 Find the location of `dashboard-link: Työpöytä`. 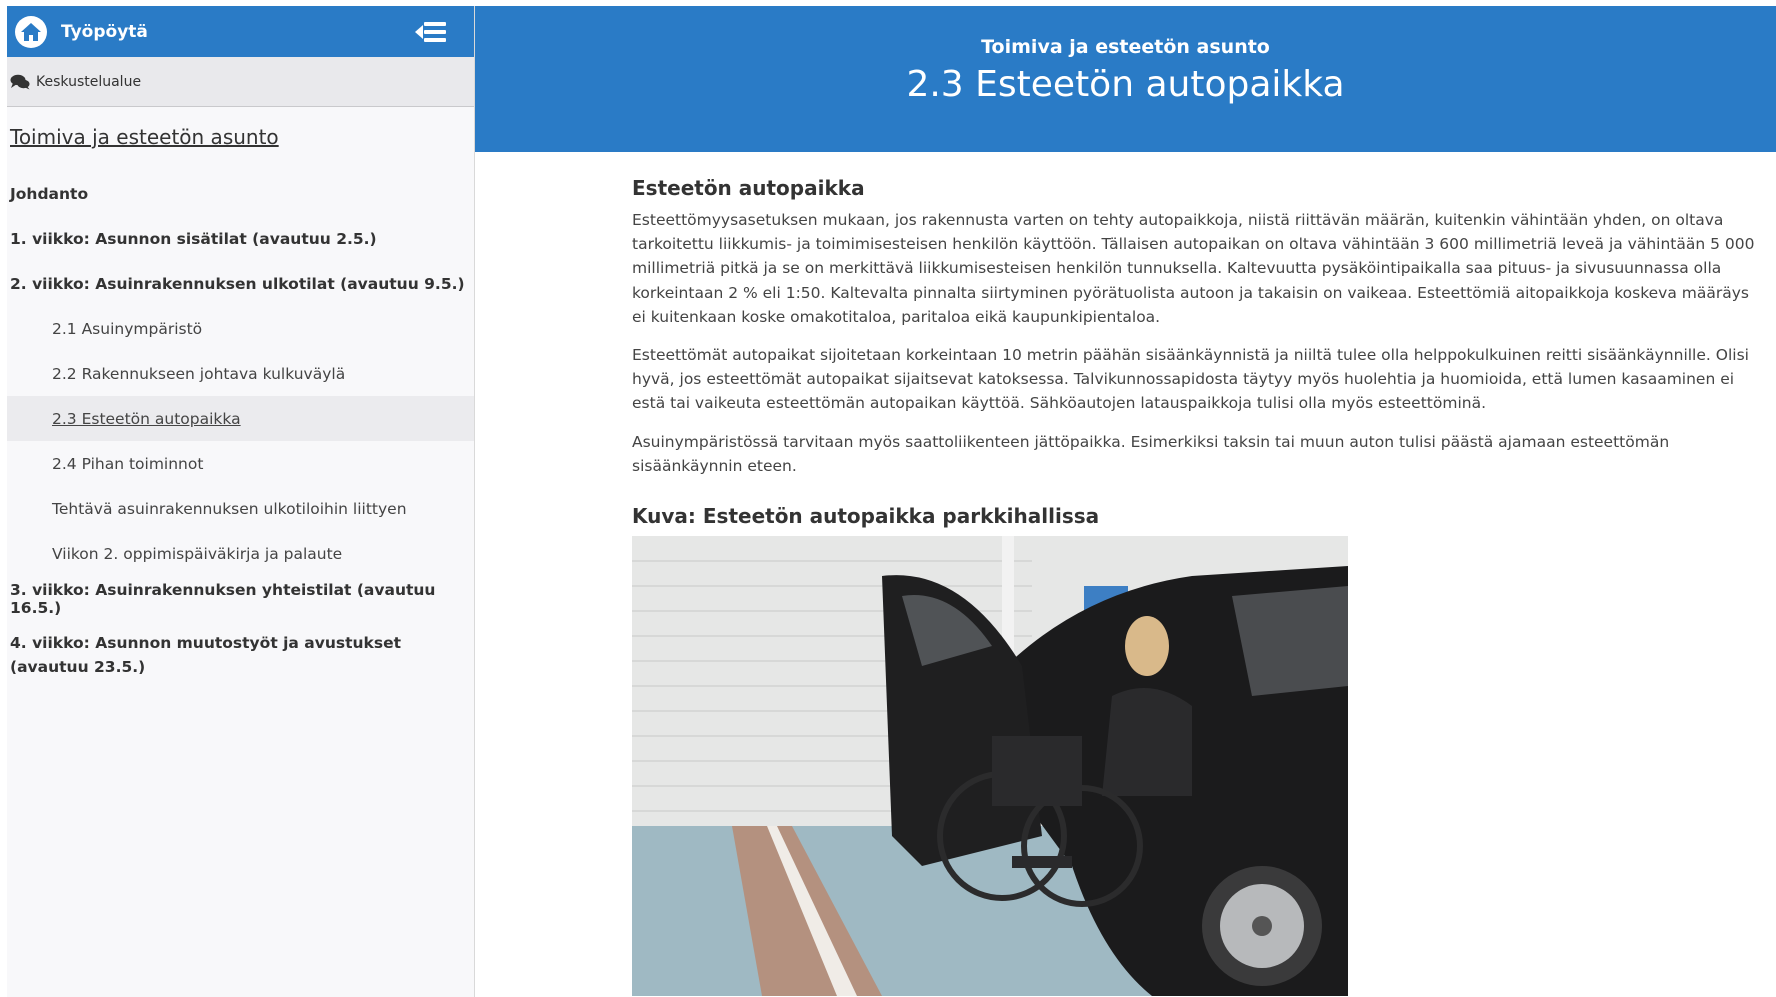

dashboard-link: Työpöytä is located at coordinates (104, 32).